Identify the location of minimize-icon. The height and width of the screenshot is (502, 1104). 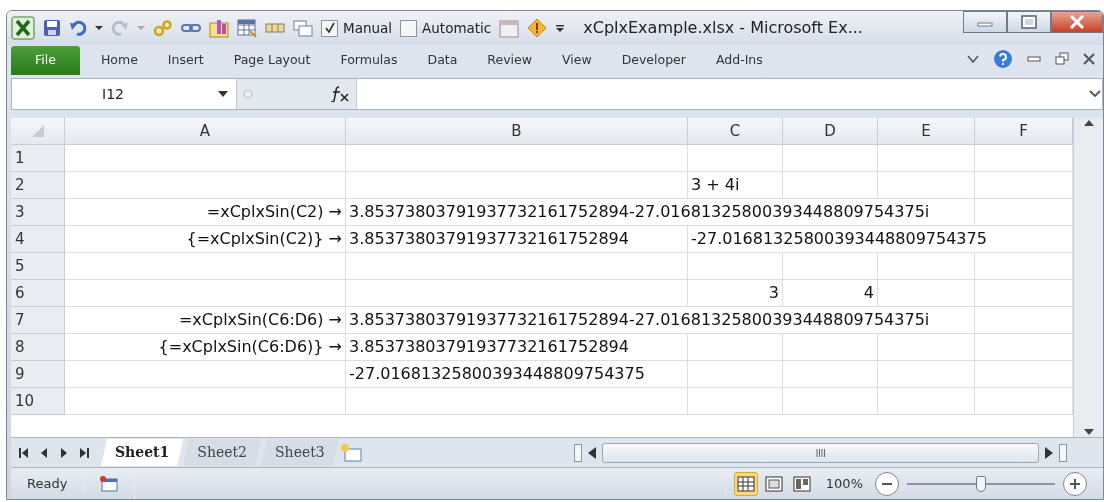
(1034, 59).